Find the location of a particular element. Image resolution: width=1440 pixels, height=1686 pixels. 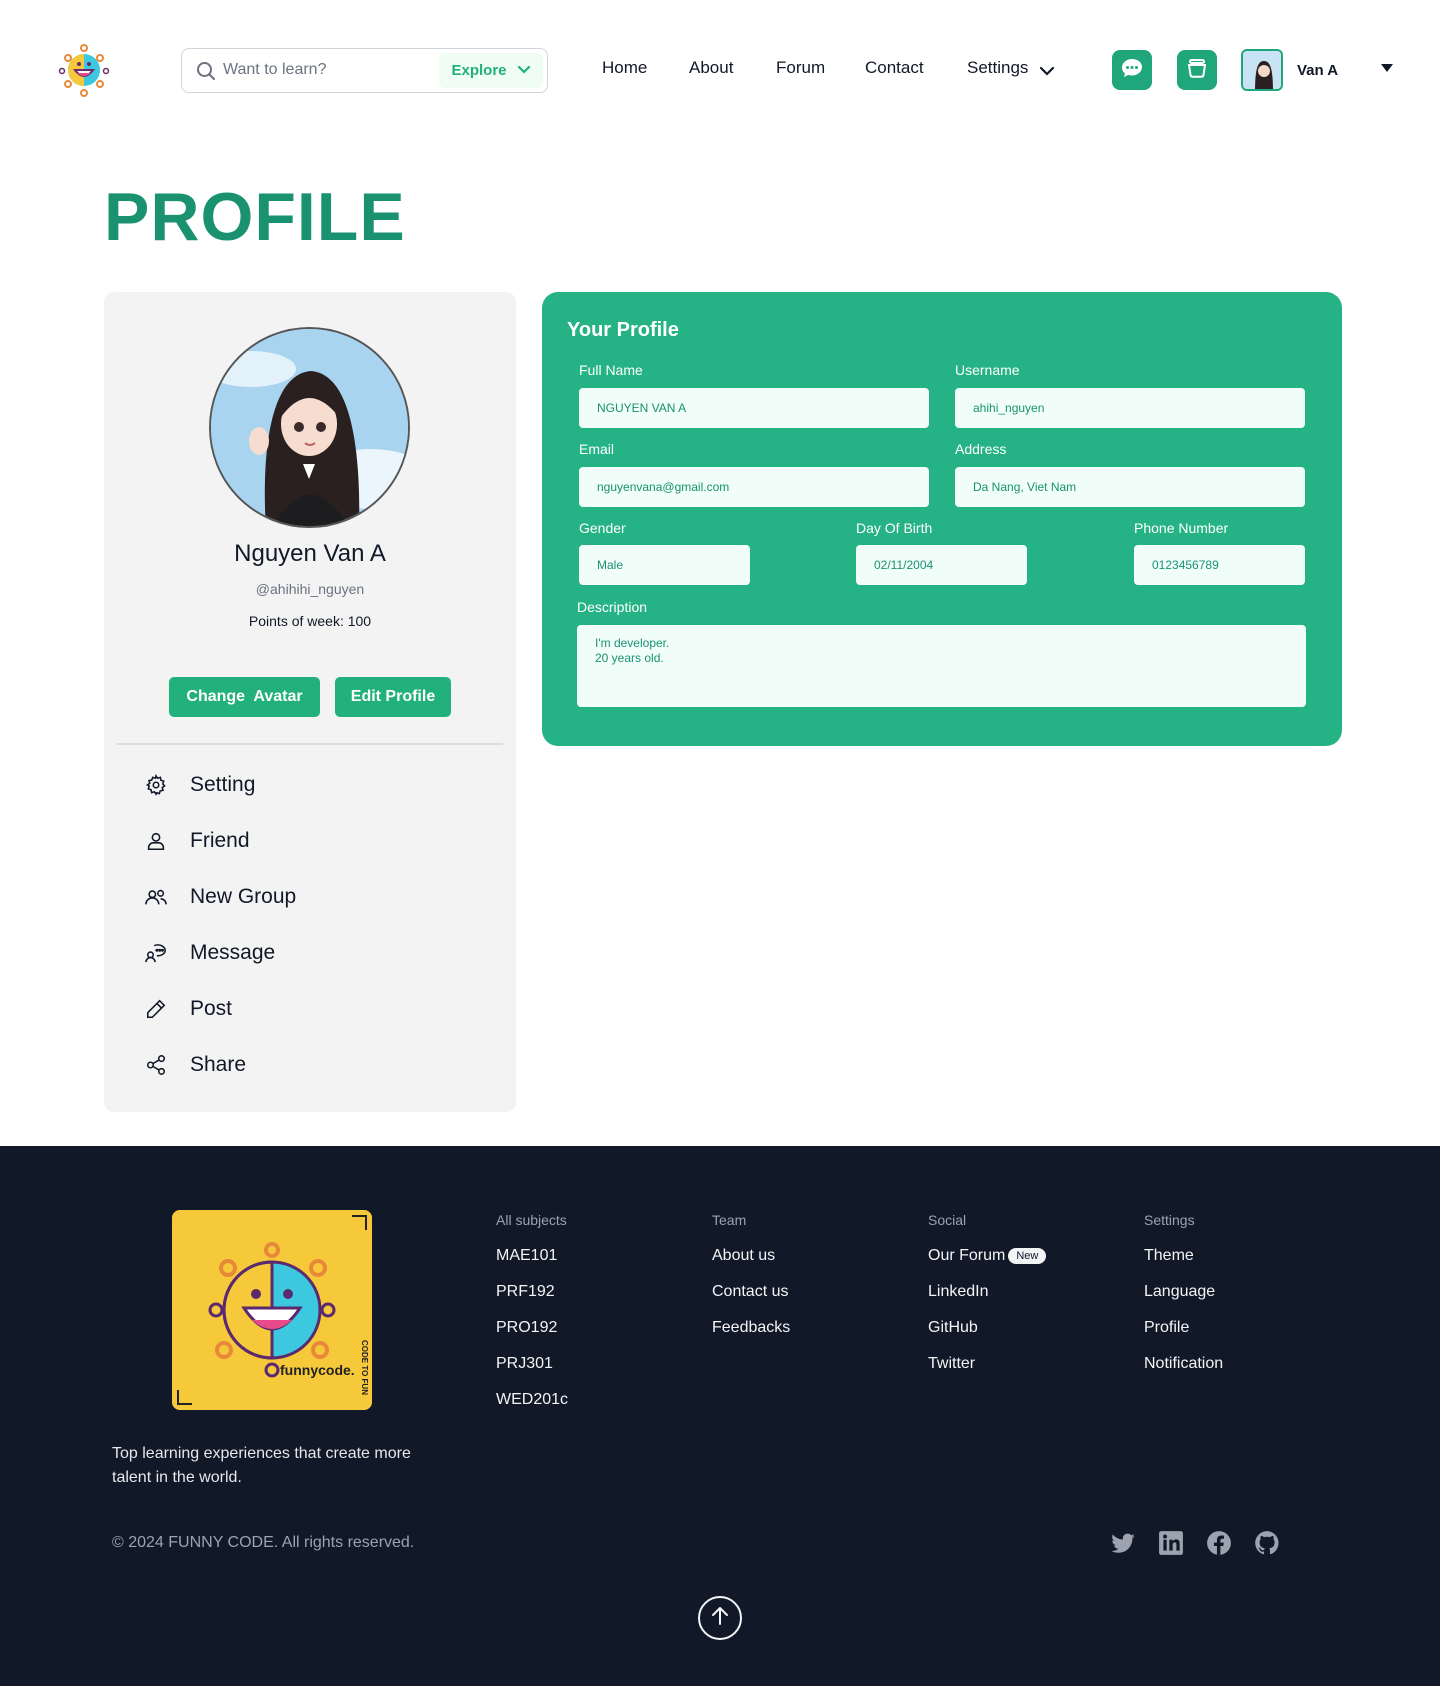

footer-link: LinkedIn is located at coordinates (958, 1292).